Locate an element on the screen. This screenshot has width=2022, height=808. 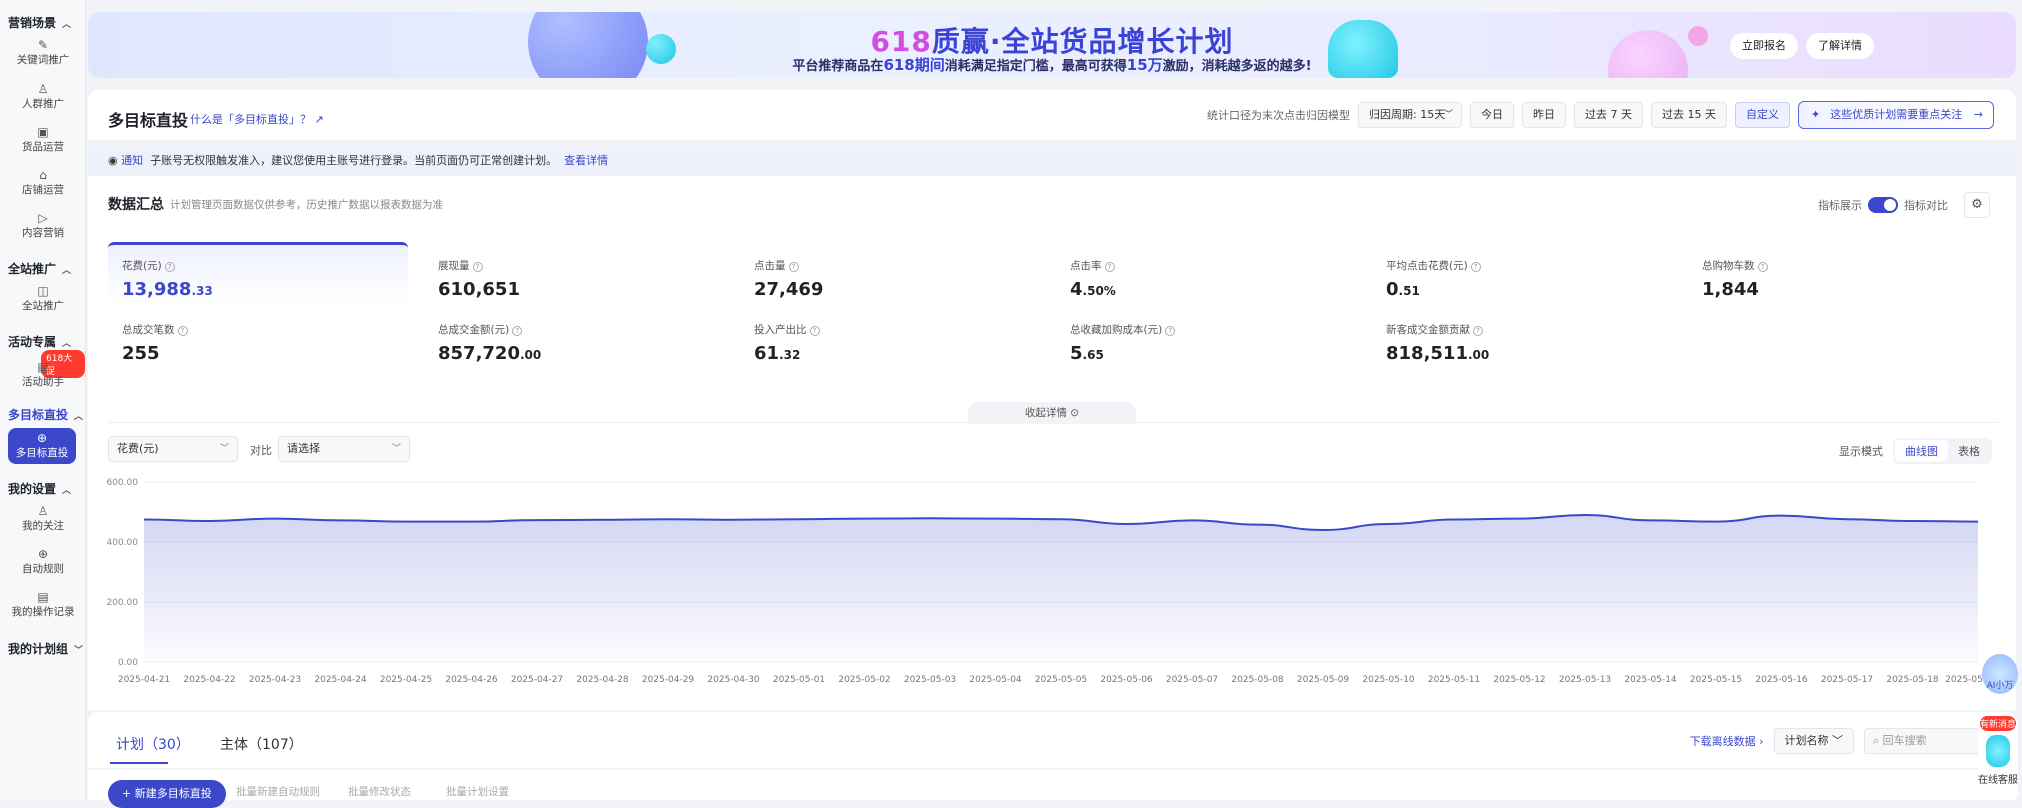
metric-card: 点击量?27,469 is located at coordinates (890, 273).